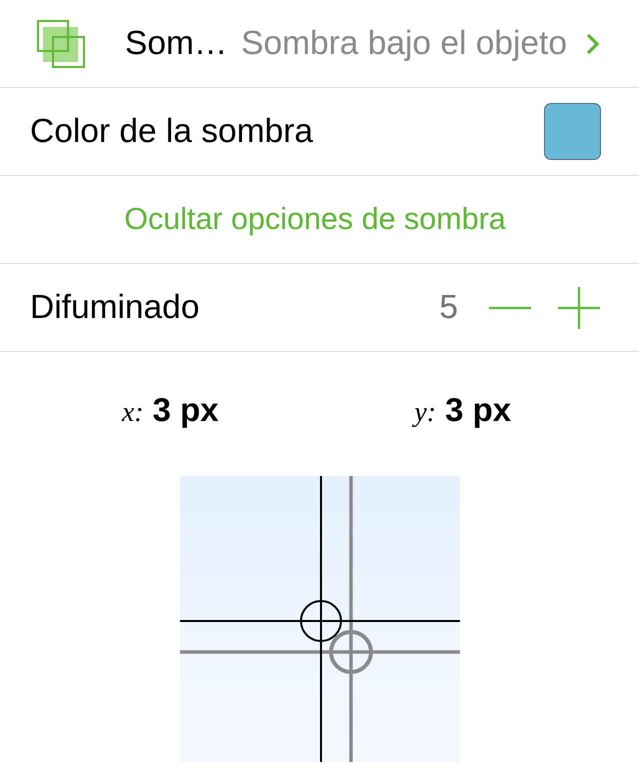 Image resolution: width=639 pixels, height=777 pixels. I want to click on y-axis-label: y:, so click(425, 413).